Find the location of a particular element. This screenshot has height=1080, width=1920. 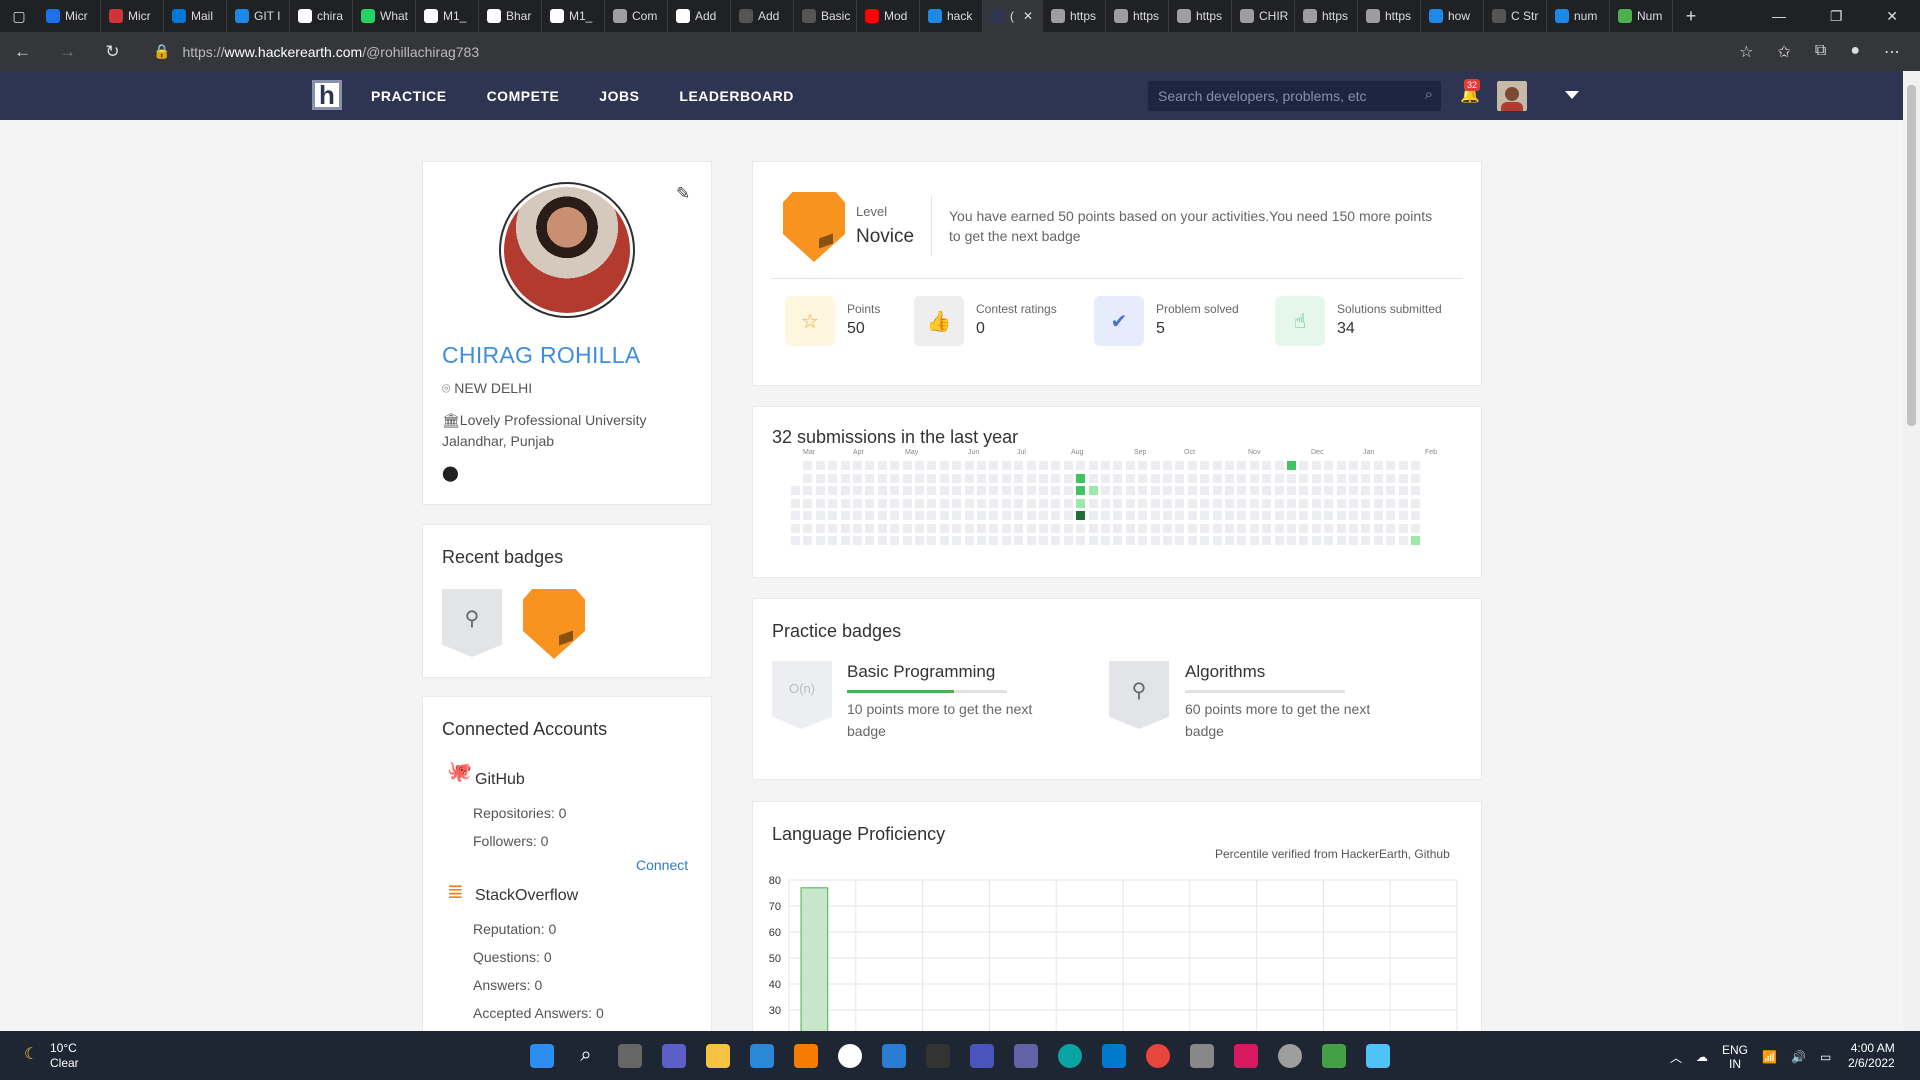

tab-actions-icon: ▢ is located at coordinates (19, 16).